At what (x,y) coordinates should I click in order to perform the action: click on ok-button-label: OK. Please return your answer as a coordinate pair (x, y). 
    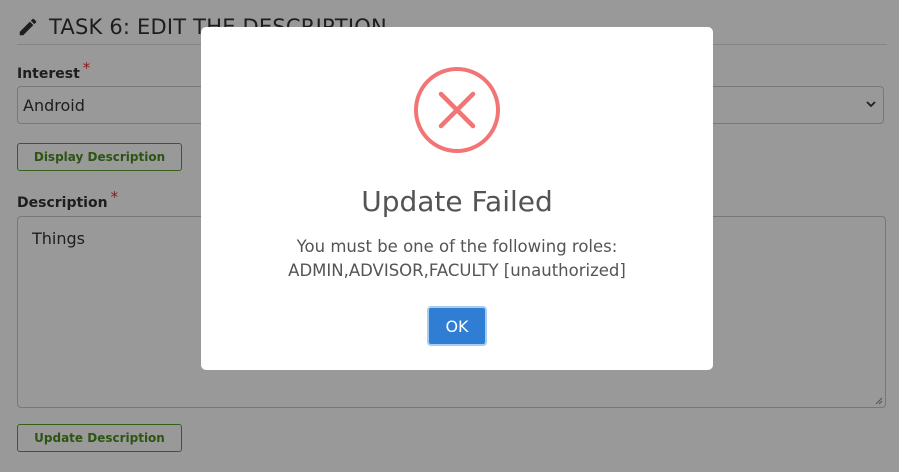
    Looking at the image, I should click on (457, 326).